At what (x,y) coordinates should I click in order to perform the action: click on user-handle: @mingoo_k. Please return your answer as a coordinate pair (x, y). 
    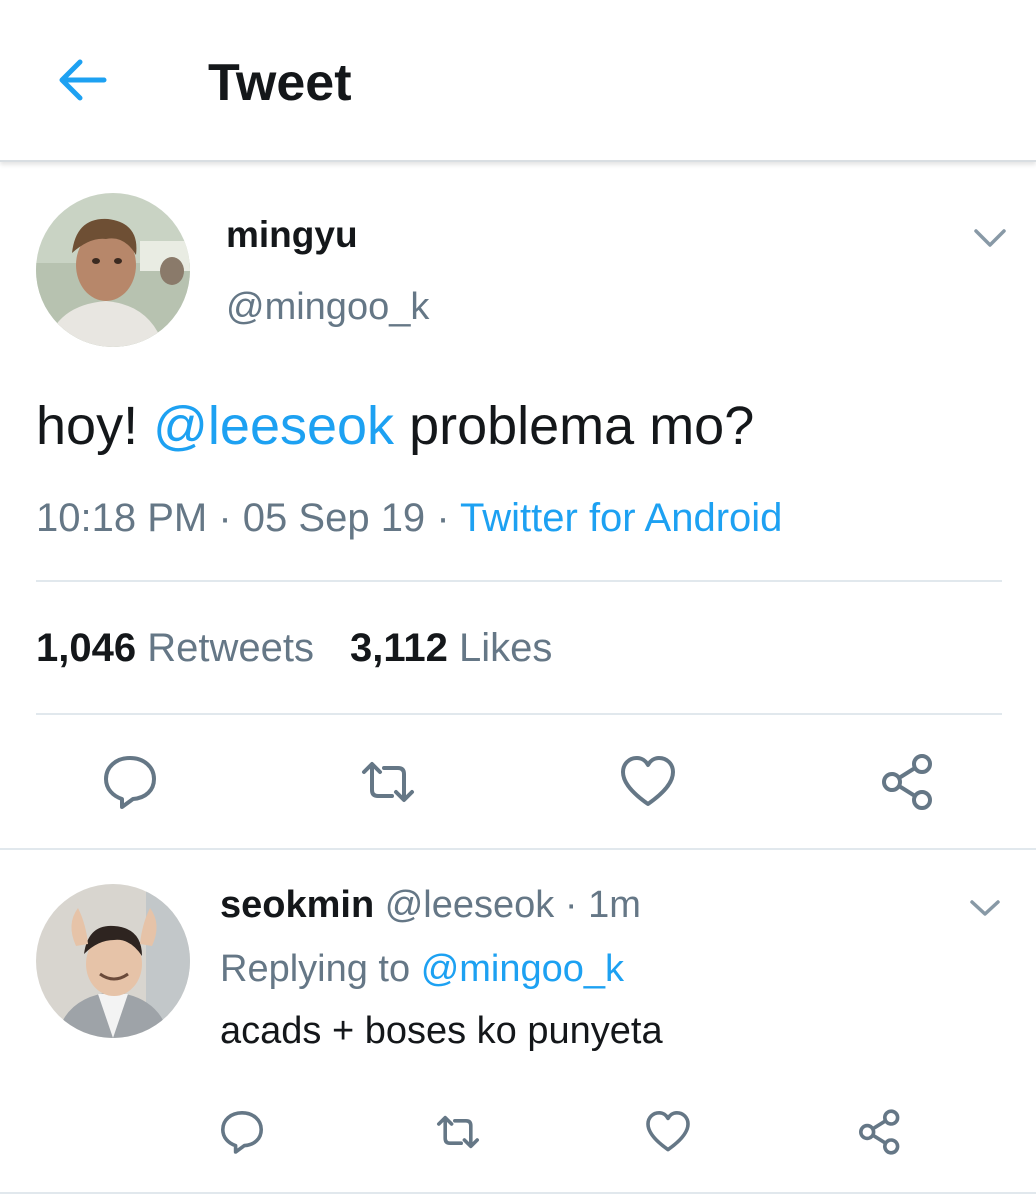
    Looking at the image, I should click on (327, 307).